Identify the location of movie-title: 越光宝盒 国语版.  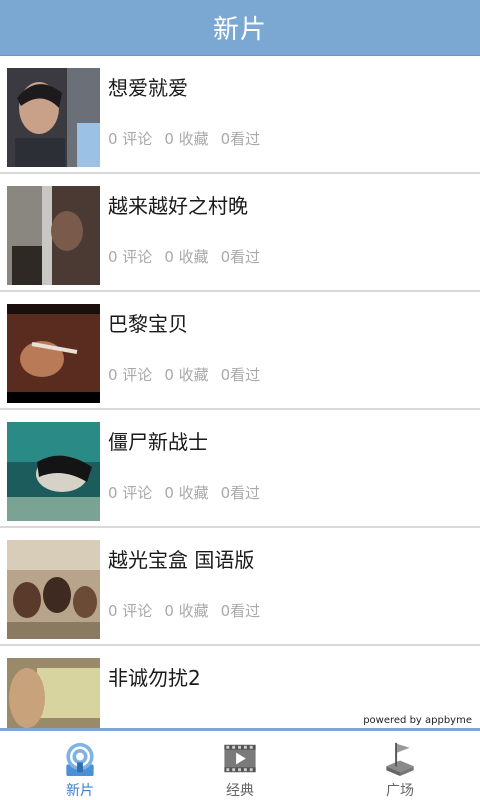
(181, 558).